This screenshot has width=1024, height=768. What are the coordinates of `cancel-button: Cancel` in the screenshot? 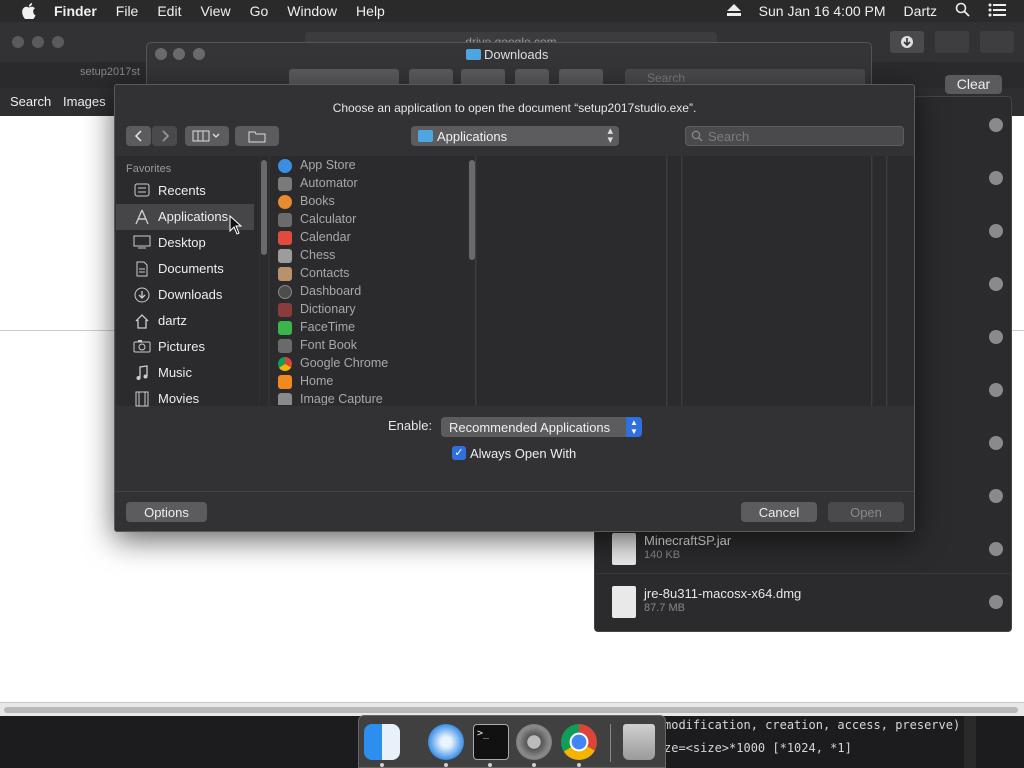 It's located at (779, 512).